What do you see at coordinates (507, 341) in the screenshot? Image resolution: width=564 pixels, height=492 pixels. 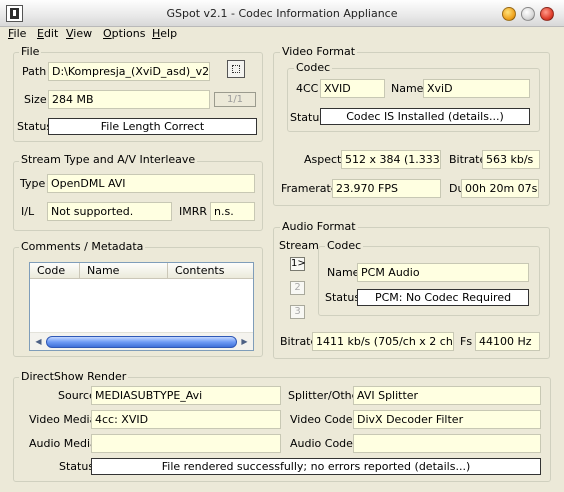 I see `fs-field: 44100 Hz` at bounding box center [507, 341].